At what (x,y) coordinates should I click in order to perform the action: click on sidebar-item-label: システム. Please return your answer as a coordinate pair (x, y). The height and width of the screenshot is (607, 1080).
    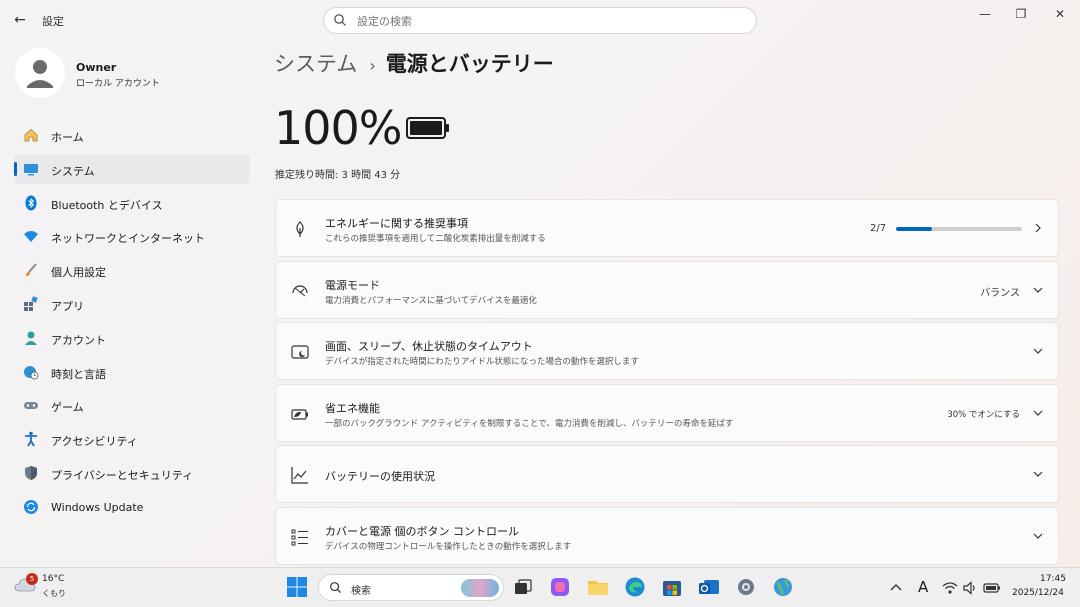
    Looking at the image, I should click on (73, 171).